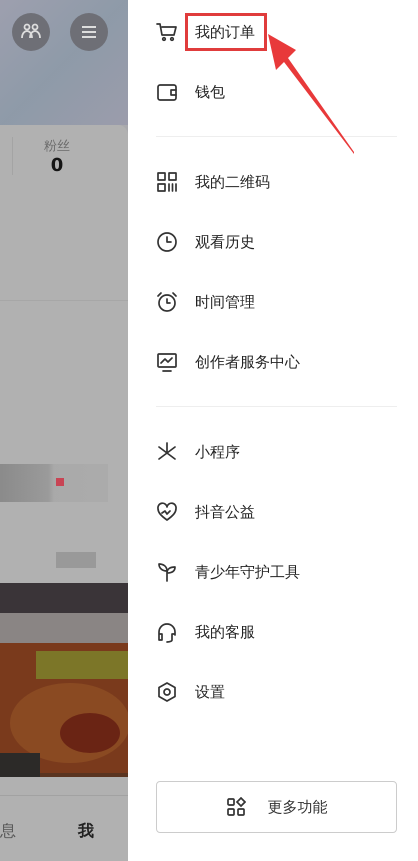  Describe the element at coordinates (167, 362) in the screenshot. I see `monitor-icon` at that location.